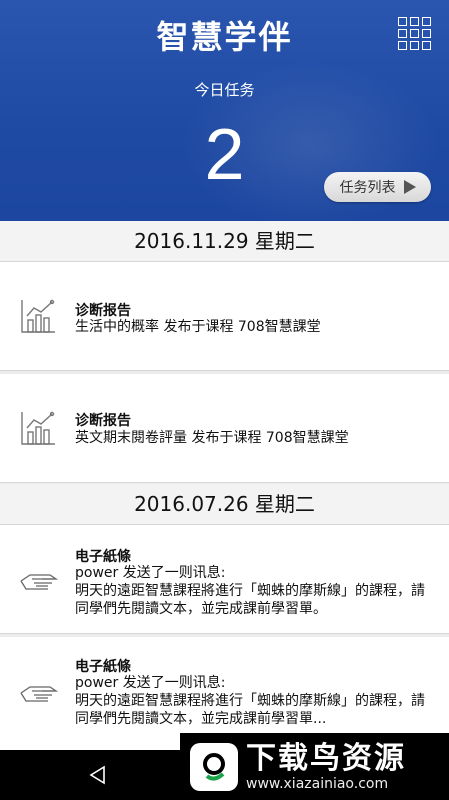 The image size is (449, 800). I want to click on watermark-title: 下载鸟资源, so click(326, 758).